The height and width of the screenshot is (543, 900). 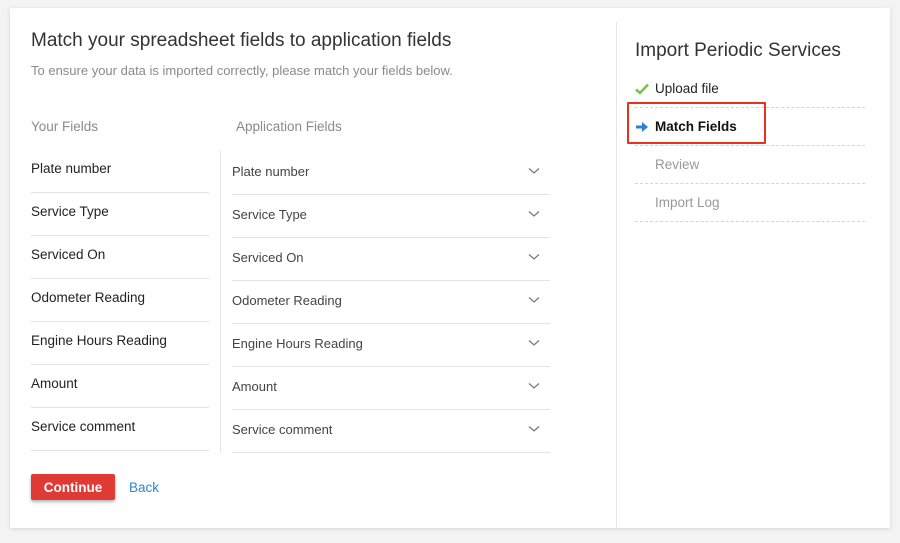 I want to click on step-label: Upload file, so click(x=687, y=88).